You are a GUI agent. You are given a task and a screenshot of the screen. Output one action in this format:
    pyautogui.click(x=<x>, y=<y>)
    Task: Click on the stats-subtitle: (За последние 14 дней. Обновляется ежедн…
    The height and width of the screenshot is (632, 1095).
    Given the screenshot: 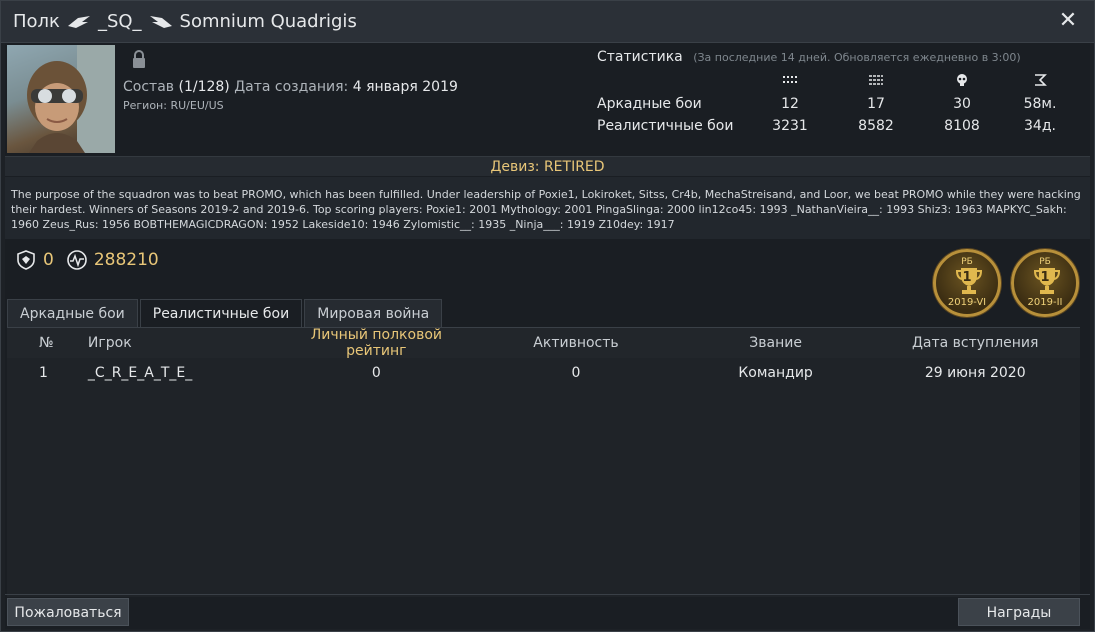 What is the action you would take?
    pyautogui.click(x=857, y=57)
    